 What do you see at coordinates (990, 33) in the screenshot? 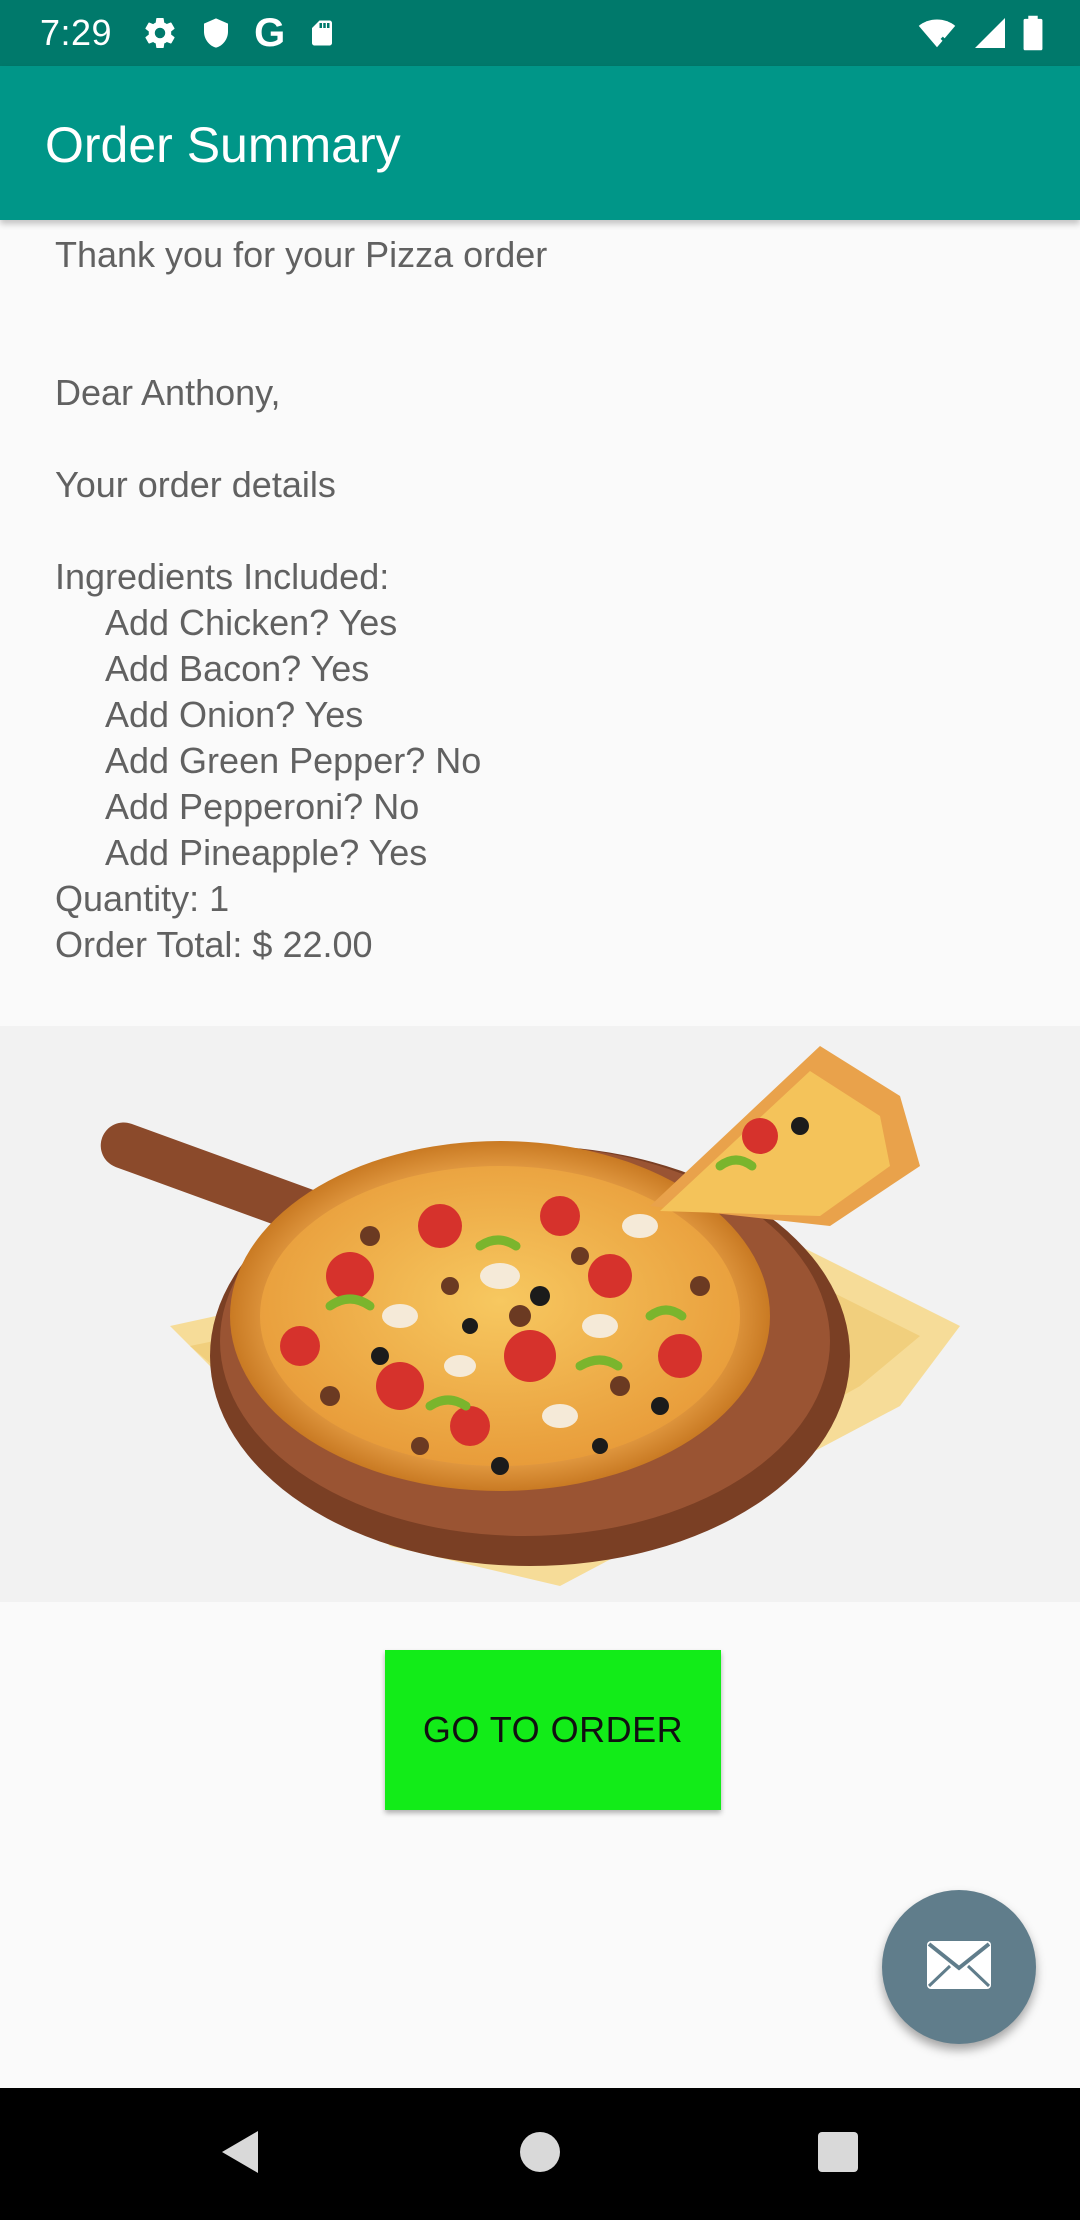
I see `signal-icon` at bounding box center [990, 33].